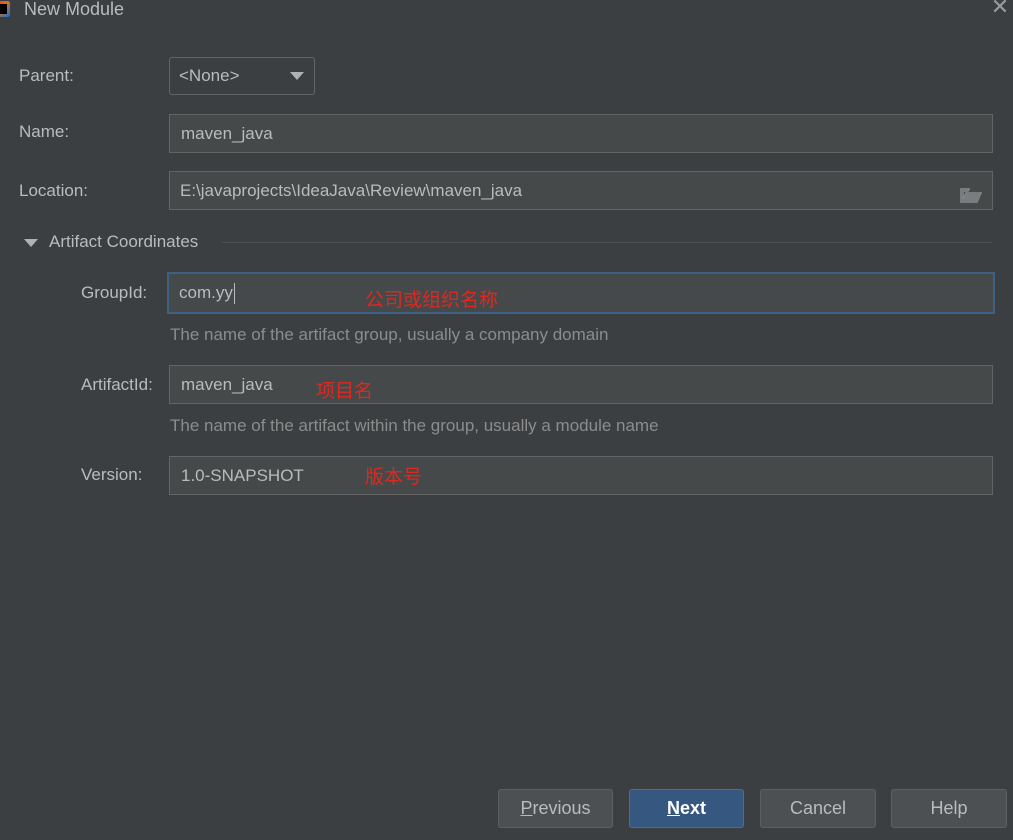 The image size is (1013, 840). I want to click on groupid-input: com.yy, so click(581, 293).